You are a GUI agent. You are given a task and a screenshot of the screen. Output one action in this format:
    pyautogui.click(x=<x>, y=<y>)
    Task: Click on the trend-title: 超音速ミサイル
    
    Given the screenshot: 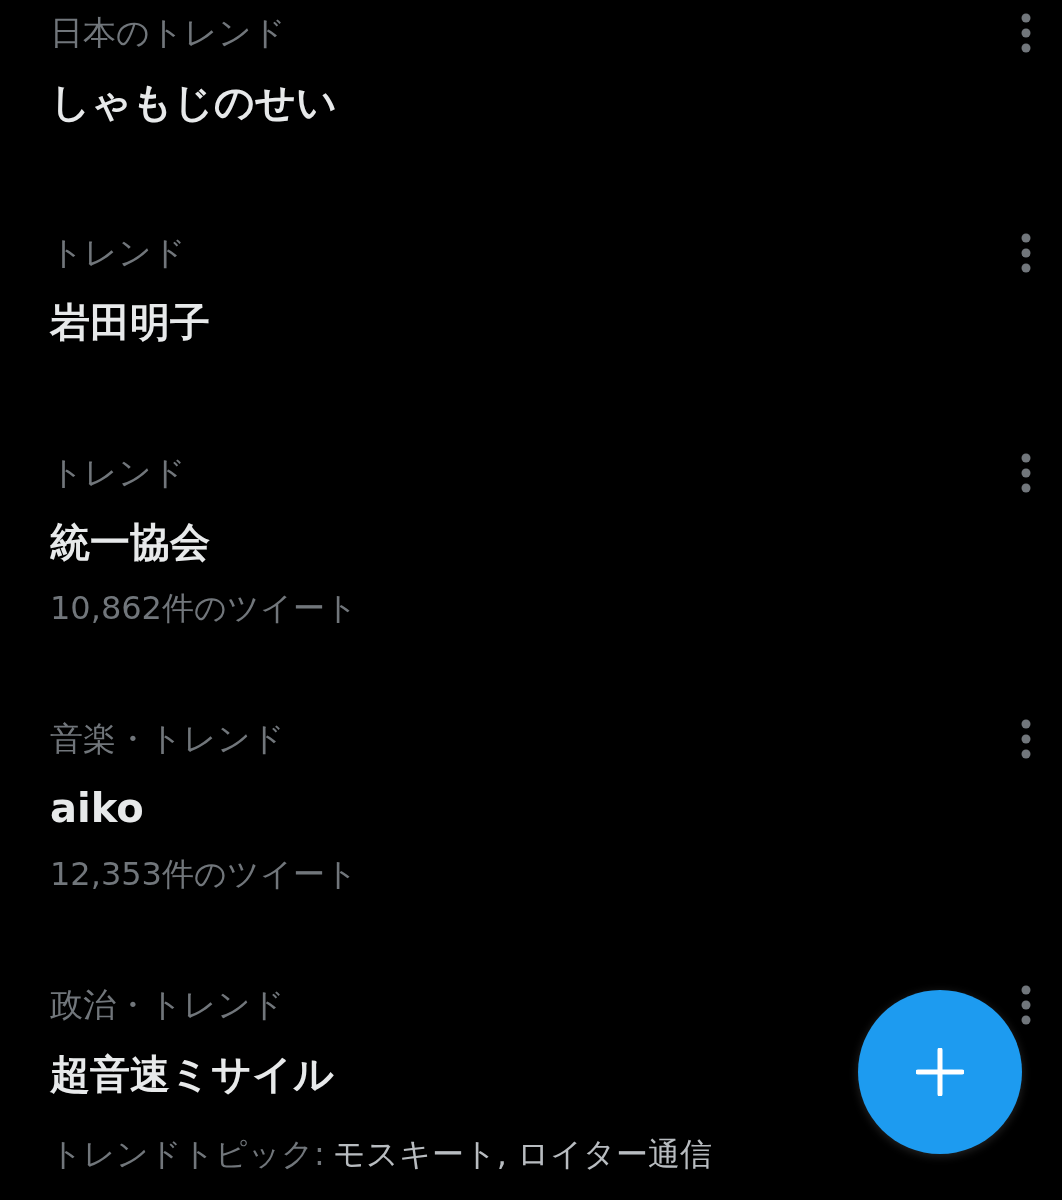 What is the action you would take?
    pyautogui.click(x=192, y=1074)
    